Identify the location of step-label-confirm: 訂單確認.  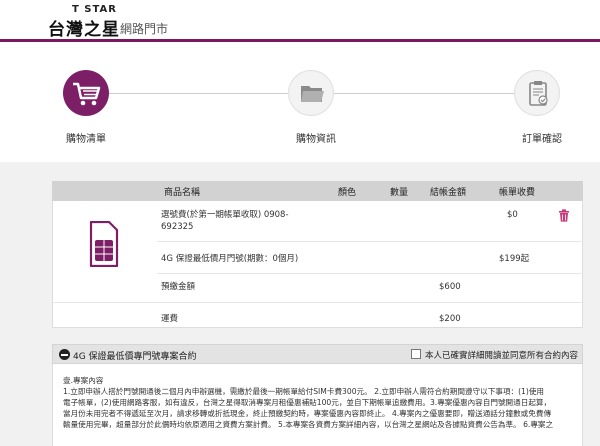
(542, 139).